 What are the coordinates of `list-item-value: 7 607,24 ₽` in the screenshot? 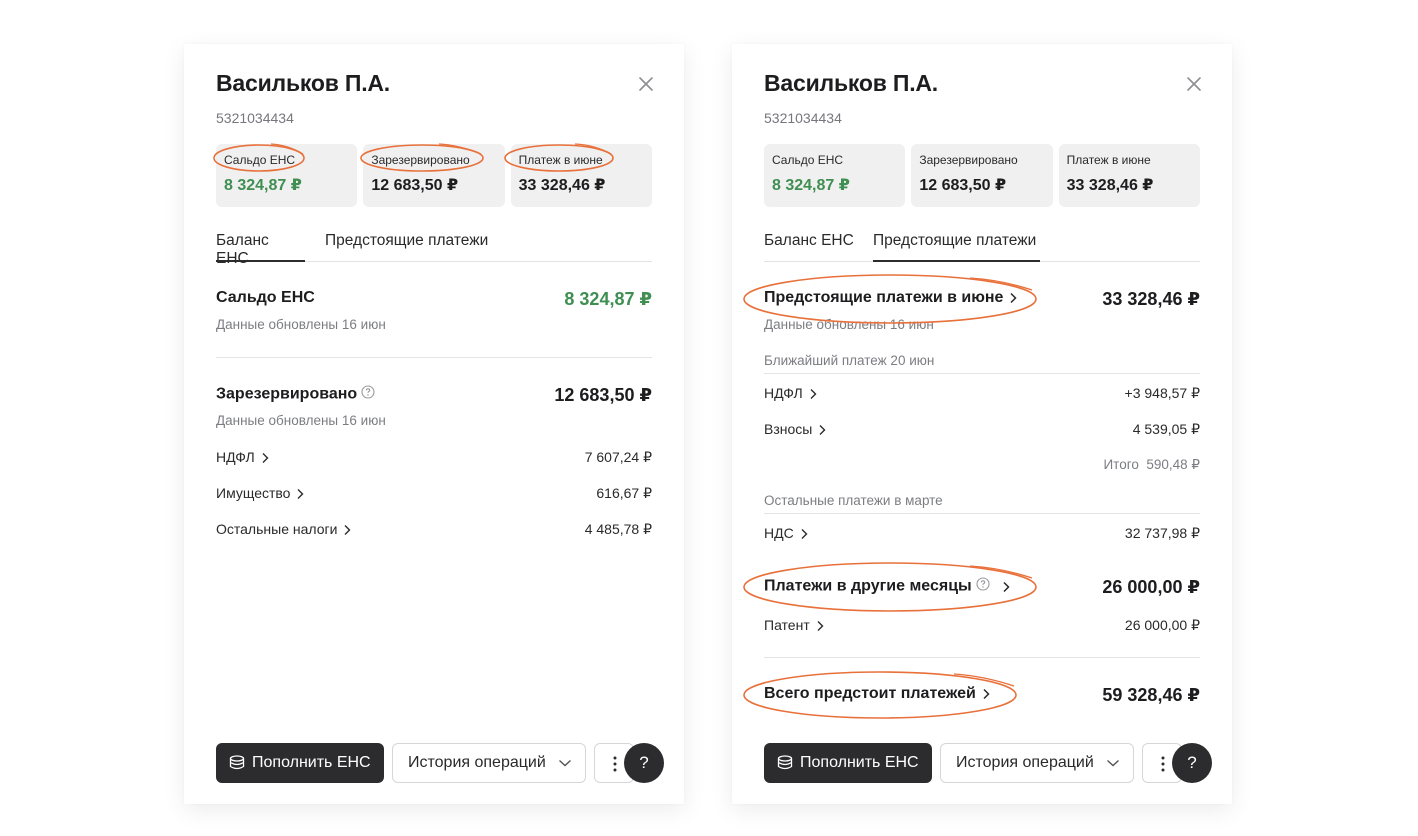 It's located at (618, 457).